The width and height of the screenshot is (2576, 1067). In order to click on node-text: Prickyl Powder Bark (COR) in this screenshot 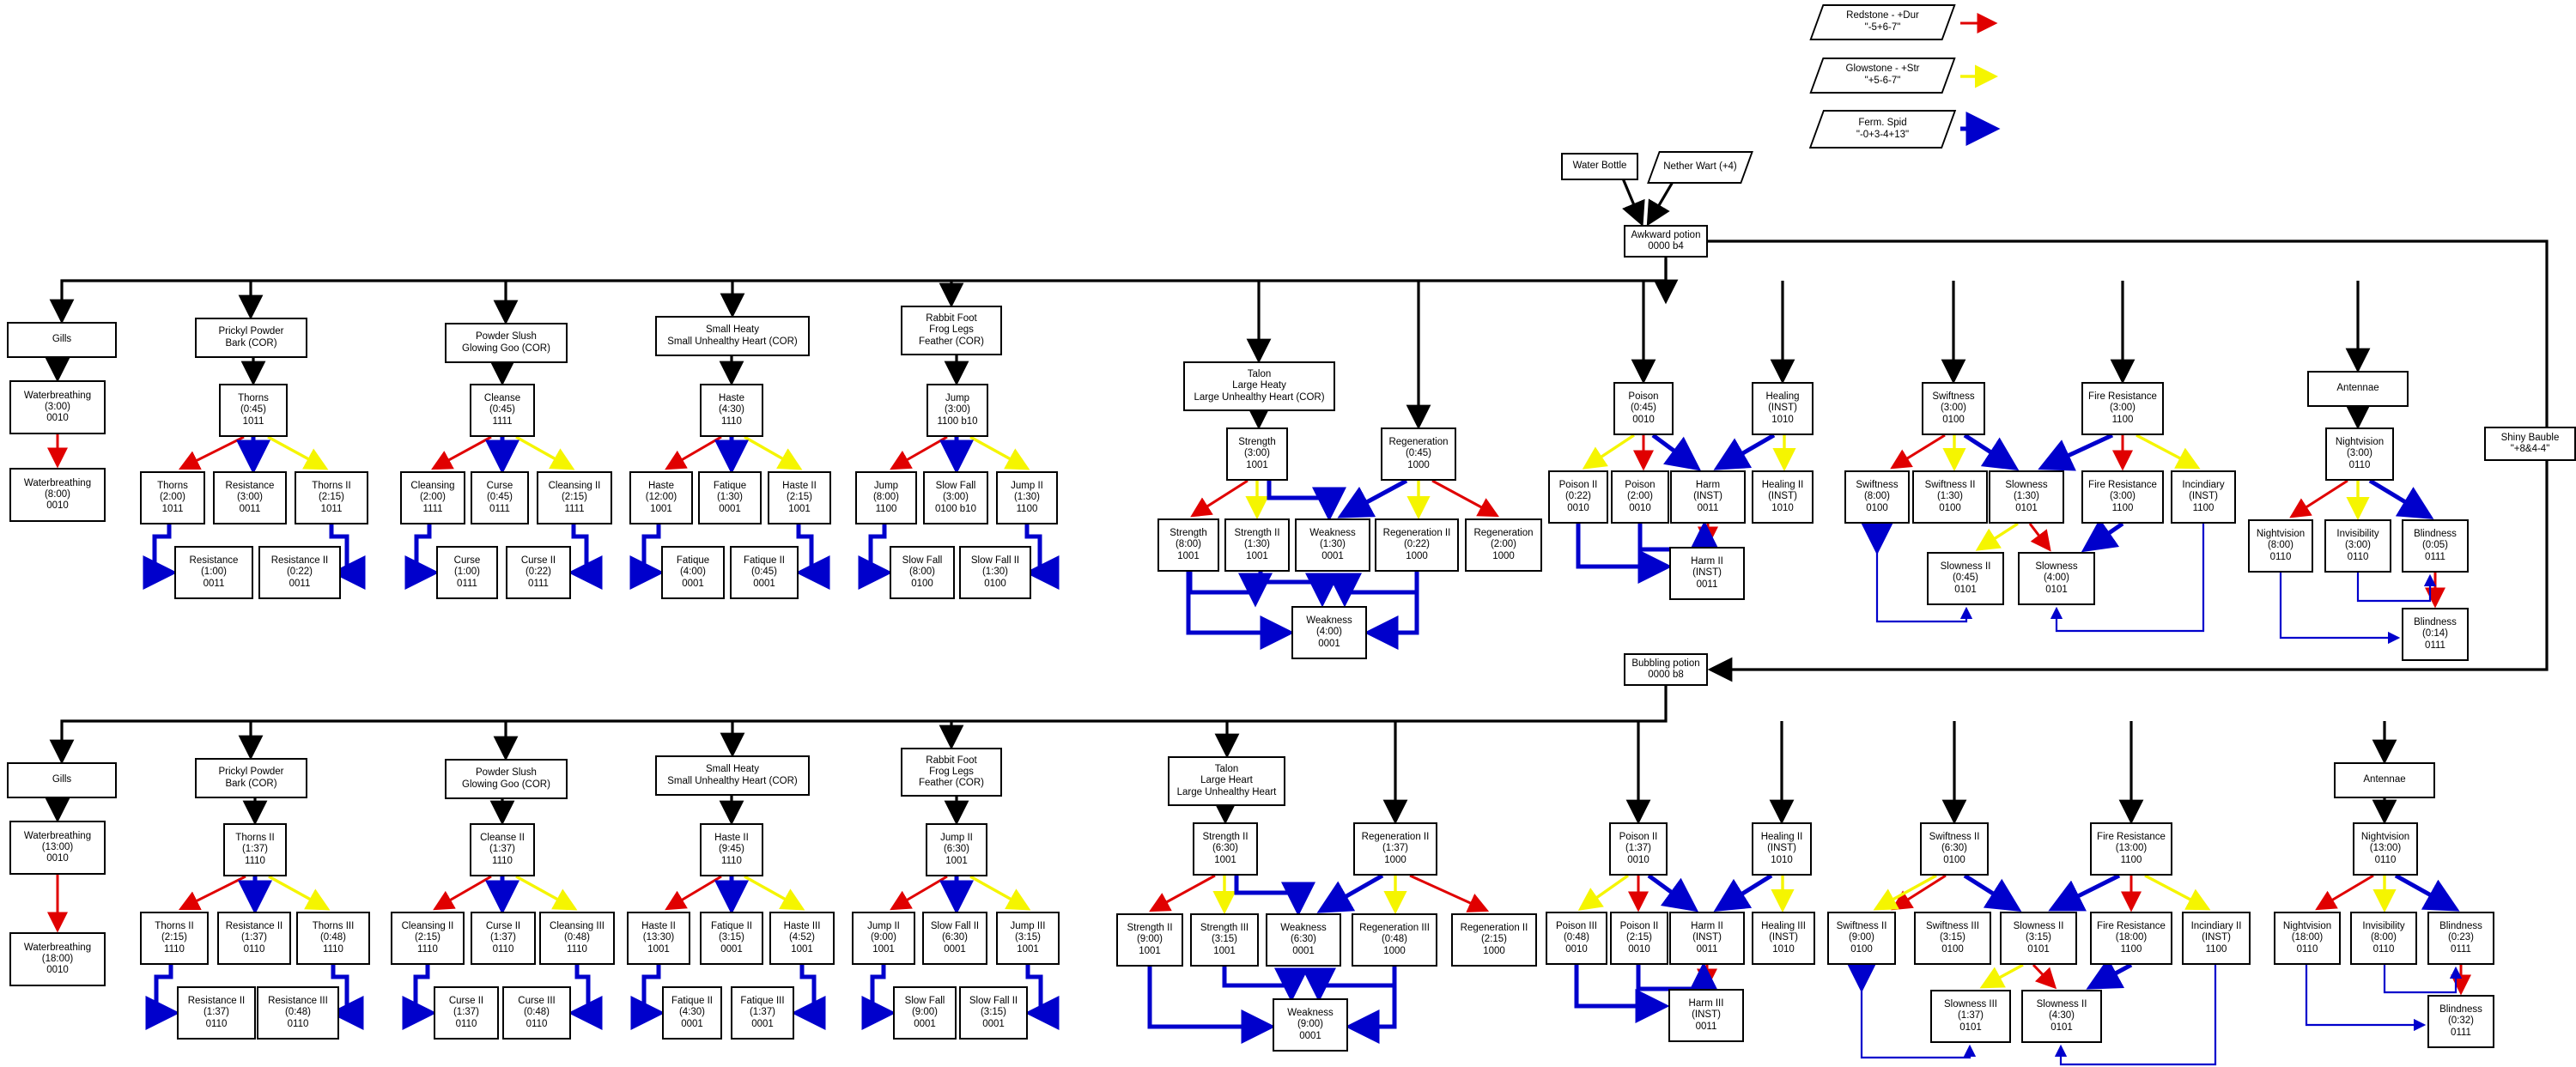, I will do `click(251, 337)`.